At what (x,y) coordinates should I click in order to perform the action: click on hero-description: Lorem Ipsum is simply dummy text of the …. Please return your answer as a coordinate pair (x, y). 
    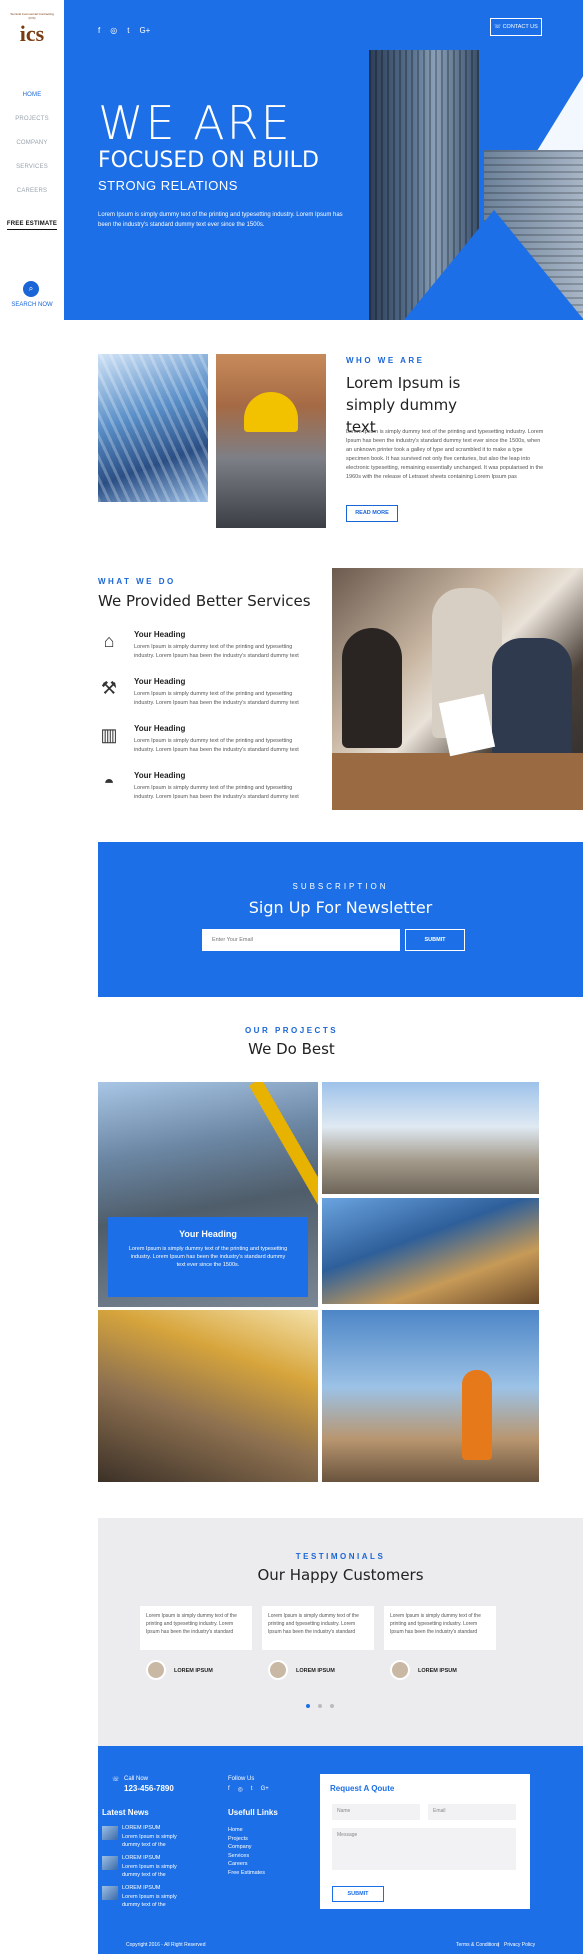
    Looking at the image, I should click on (220, 220).